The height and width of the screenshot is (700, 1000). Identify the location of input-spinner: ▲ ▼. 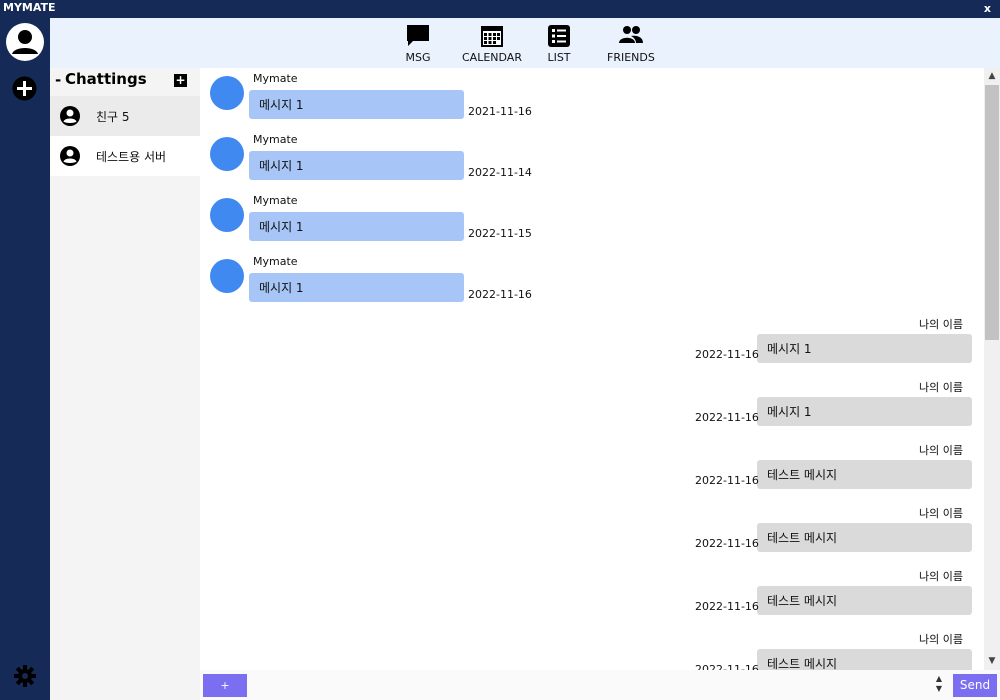
(939, 685).